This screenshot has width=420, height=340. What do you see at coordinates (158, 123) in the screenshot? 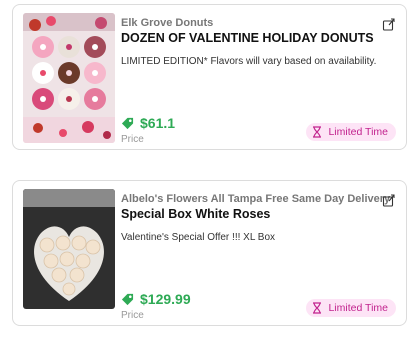
I see `product-price: $61.1` at bounding box center [158, 123].